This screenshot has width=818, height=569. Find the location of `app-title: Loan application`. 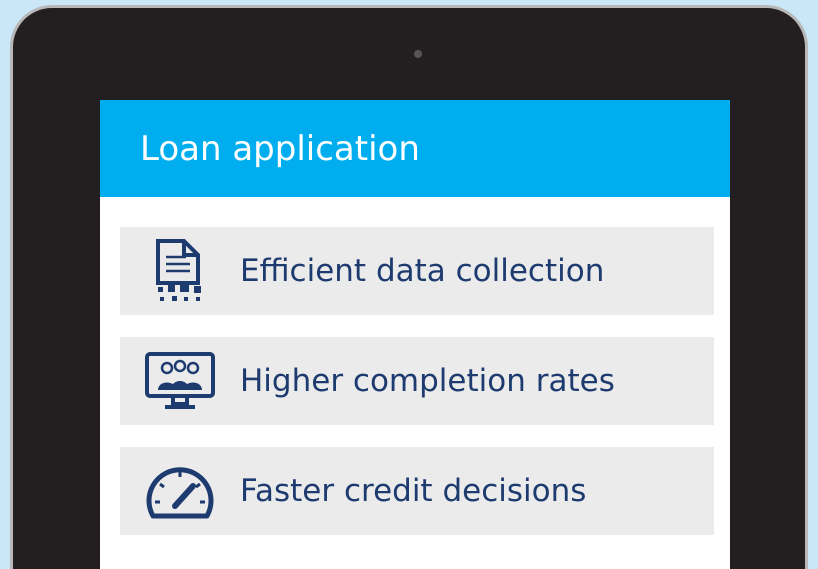

app-title: Loan application is located at coordinates (280, 148).